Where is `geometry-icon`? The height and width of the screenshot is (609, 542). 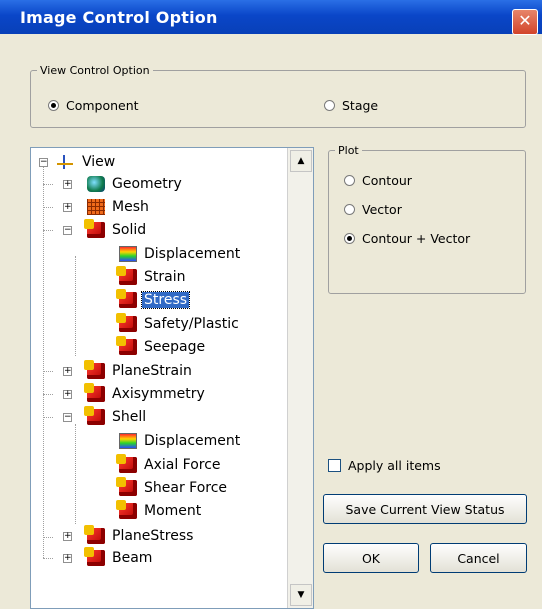 geometry-icon is located at coordinates (96, 184).